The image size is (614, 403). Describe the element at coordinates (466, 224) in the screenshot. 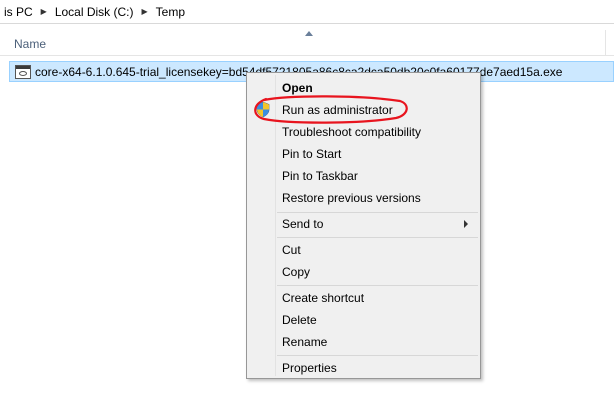

I see `chevron-right-icon` at that location.